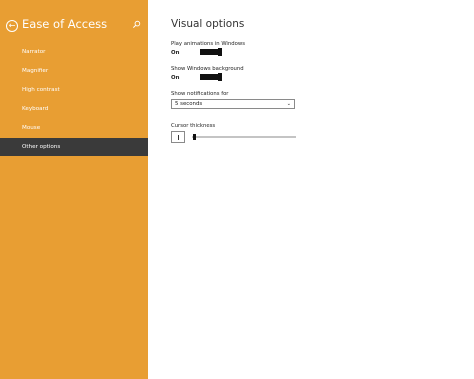  What do you see at coordinates (189, 104) in the screenshot?
I see `notifications-value: 5 seconds` at bounding box center [189, 104].